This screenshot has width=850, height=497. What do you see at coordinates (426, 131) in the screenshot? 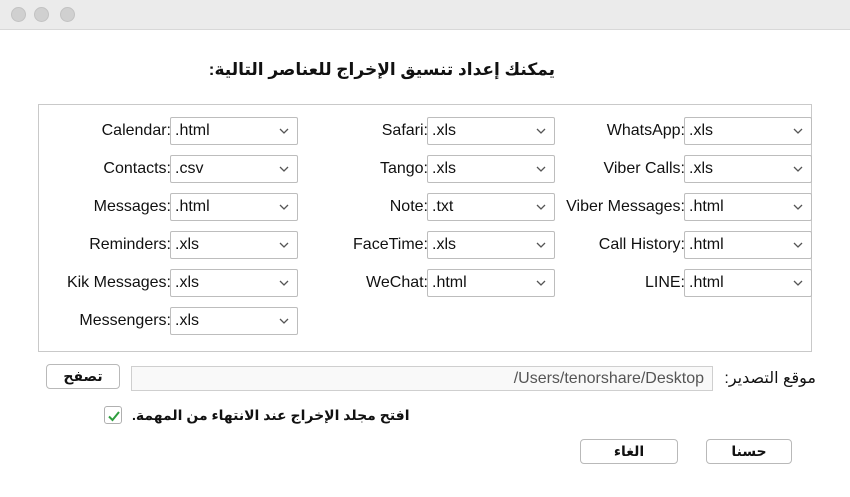
I see `format-row-whatsapp: WhatsApp: .xls` at bounding box center [426, 131].